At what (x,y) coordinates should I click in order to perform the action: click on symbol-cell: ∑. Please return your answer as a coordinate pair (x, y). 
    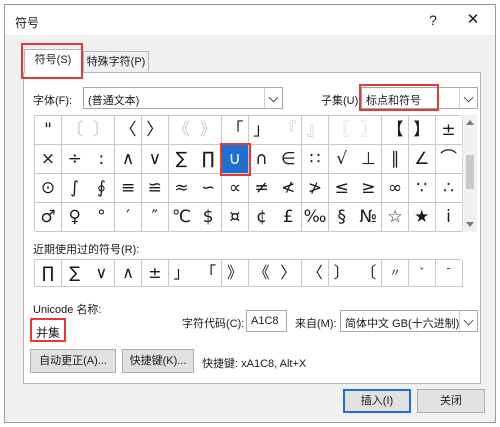
    Looking at the image, I should click on (182, 159).